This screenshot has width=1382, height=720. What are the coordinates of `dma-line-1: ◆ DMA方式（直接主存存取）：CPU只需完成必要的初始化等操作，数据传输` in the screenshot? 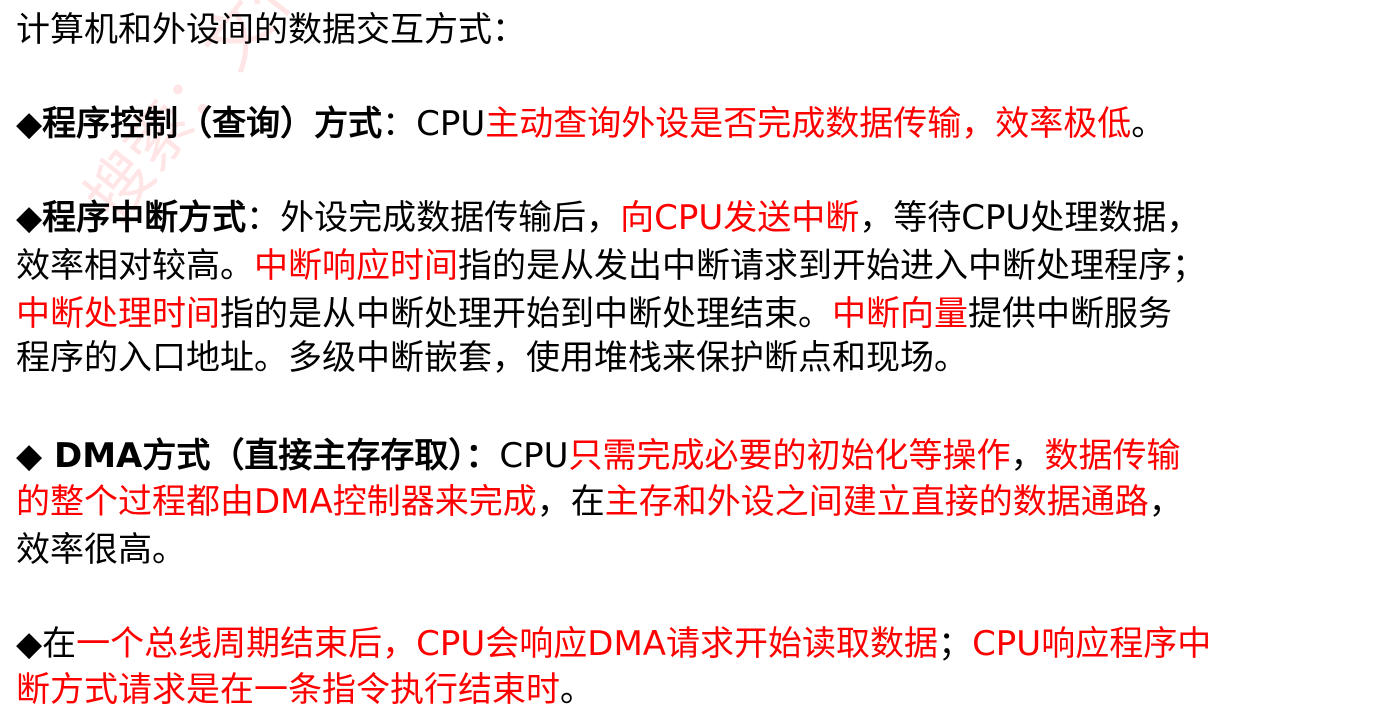 It's located at (598, 456).